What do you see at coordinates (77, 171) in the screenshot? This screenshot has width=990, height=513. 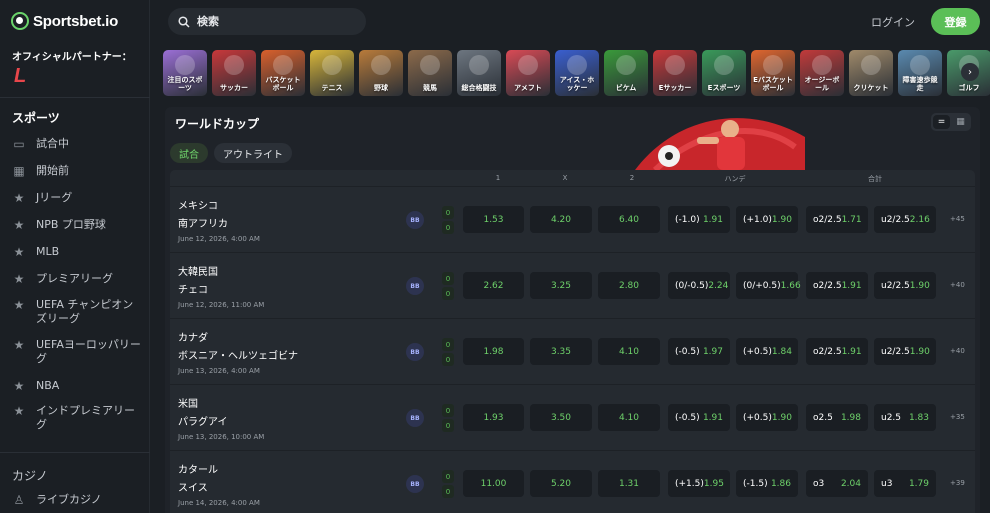 I see `sidebar-item: ▦ 開始前` at bounding box center [77, 171].